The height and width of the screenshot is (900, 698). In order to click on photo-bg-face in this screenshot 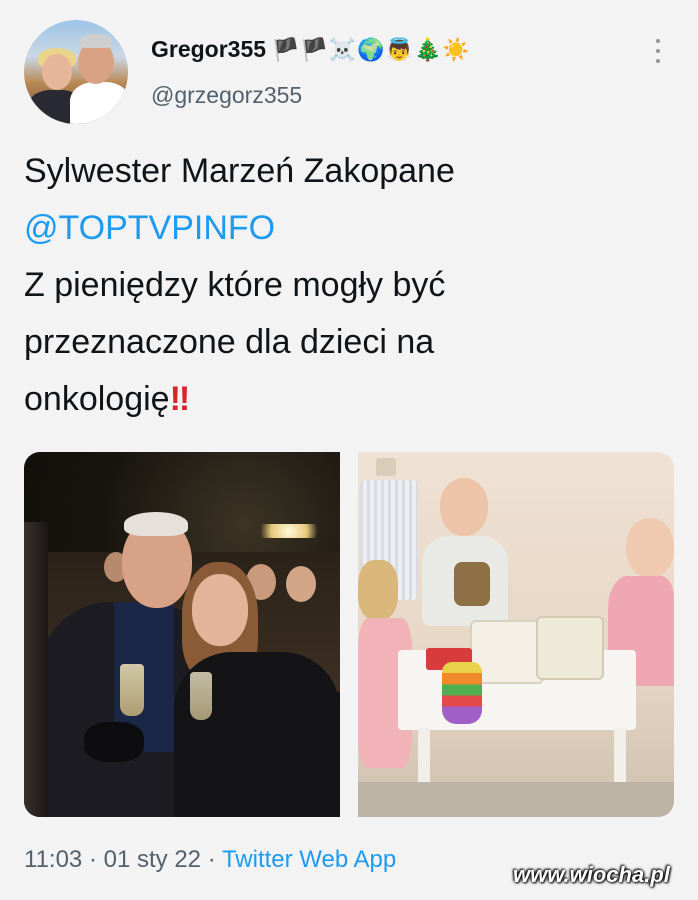, I will do `click(301, 584)`.